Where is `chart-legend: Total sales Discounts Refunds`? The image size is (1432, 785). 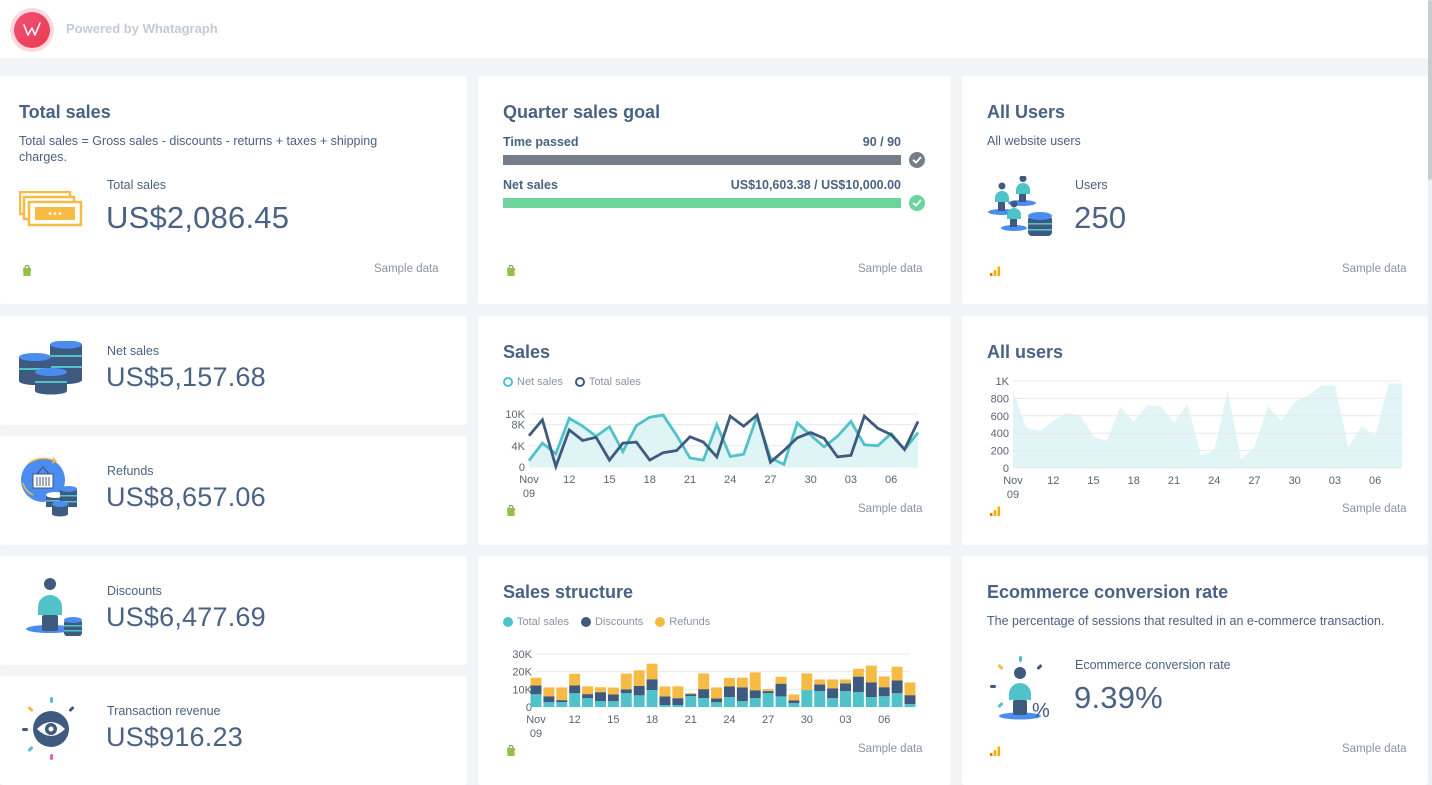
chart-legend: Total sales Discounts Refunds is located at coordinates (606, 622).